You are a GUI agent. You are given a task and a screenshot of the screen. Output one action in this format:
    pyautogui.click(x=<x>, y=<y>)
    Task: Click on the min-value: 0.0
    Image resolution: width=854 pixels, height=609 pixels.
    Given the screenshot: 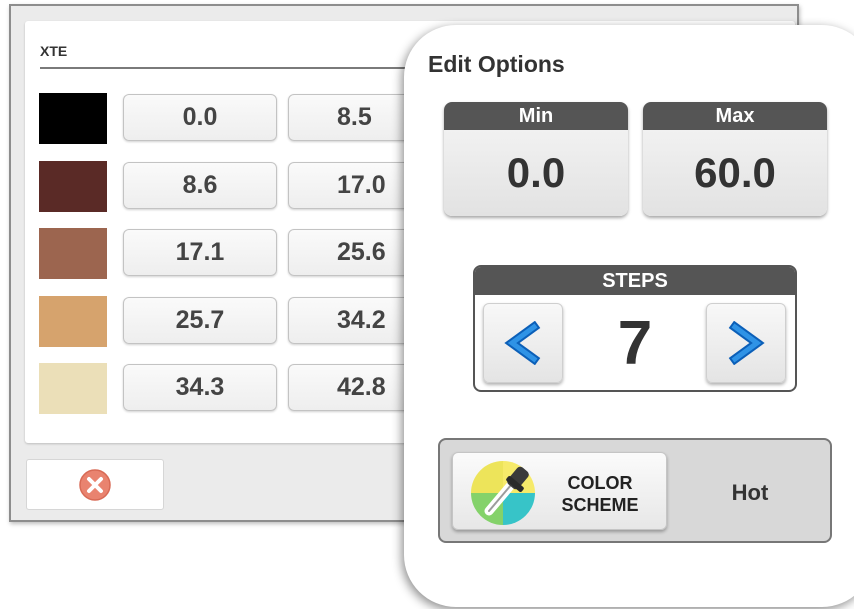 What is the action you would take?
    pyautogui.click(x=536, y=172)
    